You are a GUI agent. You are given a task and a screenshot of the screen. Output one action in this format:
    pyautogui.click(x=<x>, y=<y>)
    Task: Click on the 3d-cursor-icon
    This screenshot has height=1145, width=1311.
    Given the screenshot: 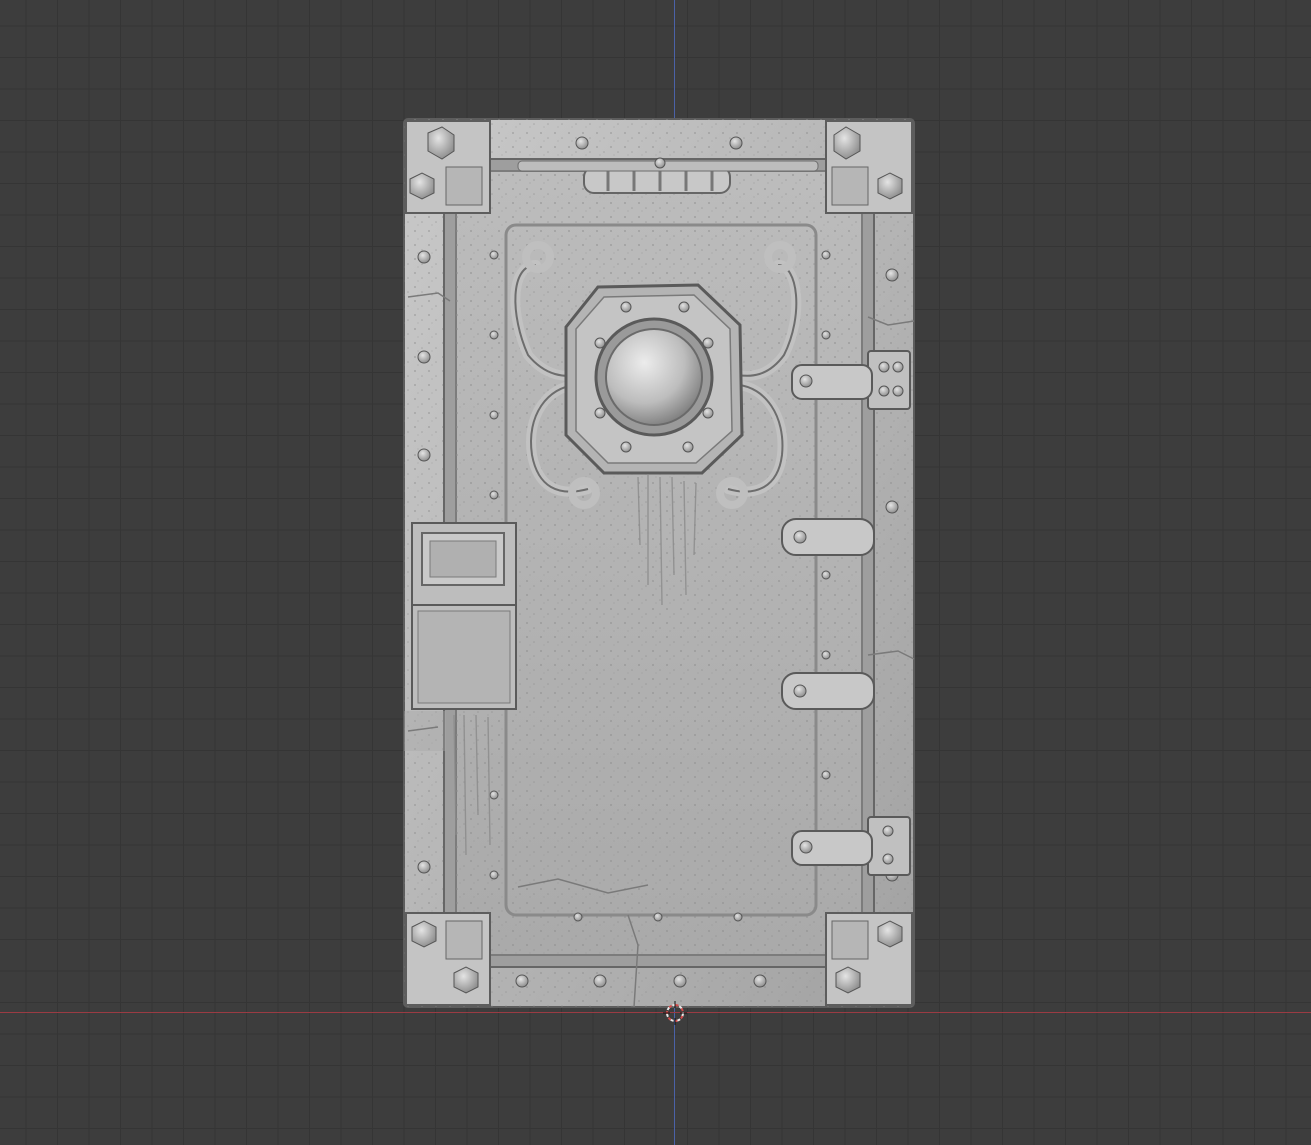 What is the action you would take?
    pyautogui.click(x=675, y=1013)
    